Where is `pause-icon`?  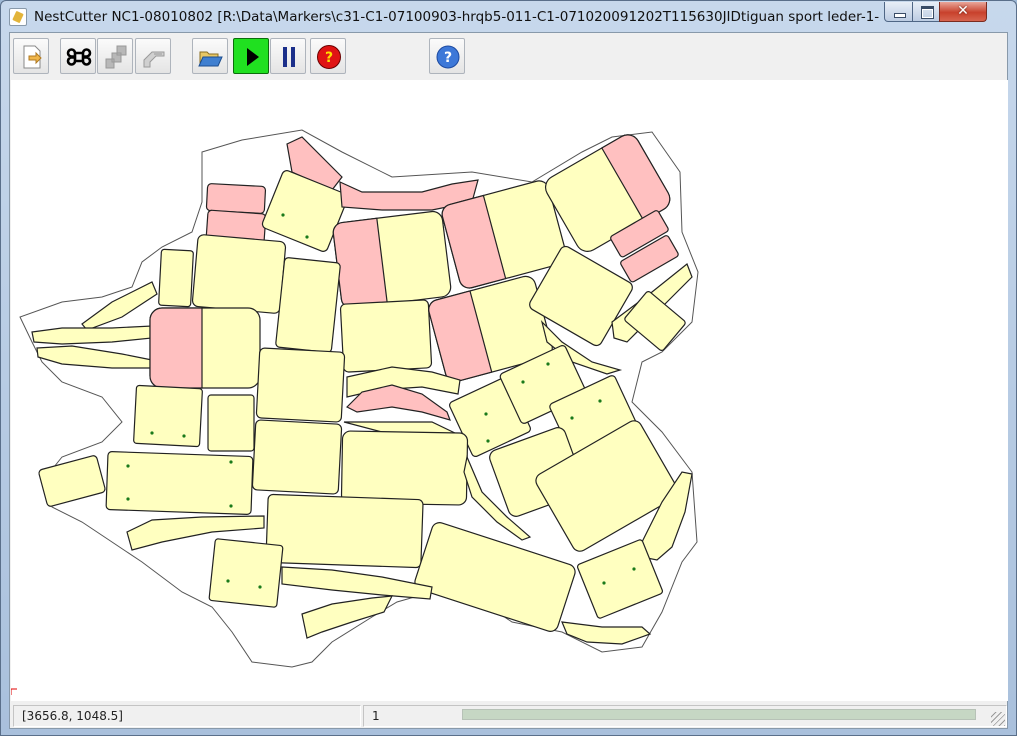 pause-icon is located at coordinates (289, 57).